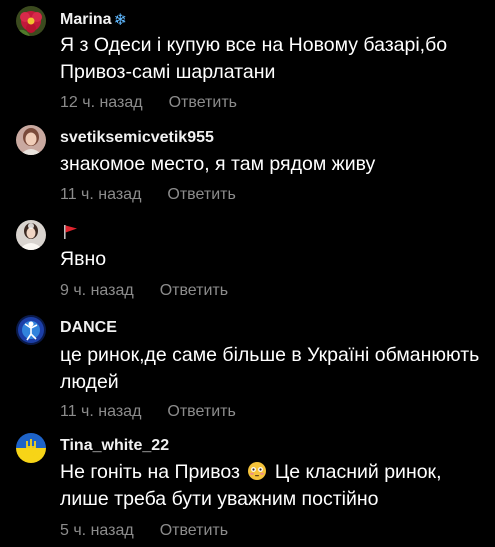  What do you see at coordinates (88, 328) in the screenshot?
I see `comment-username: DANCE` at bounding box center [88, 328].